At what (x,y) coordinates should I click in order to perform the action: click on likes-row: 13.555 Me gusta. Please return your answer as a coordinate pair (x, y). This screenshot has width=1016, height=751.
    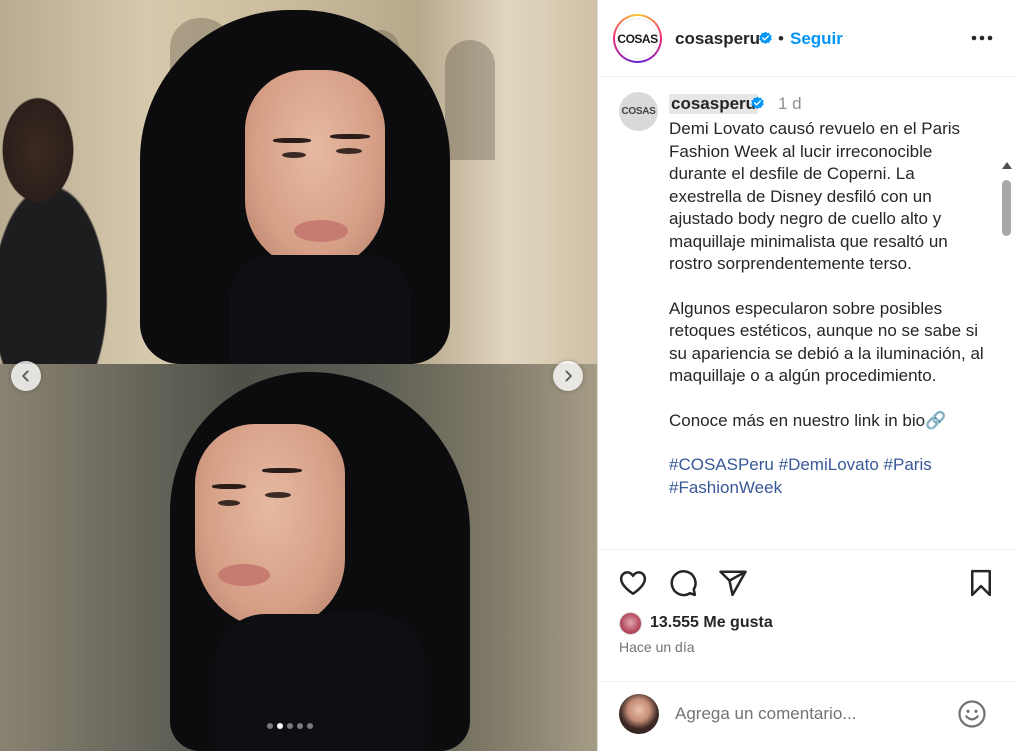
    Looking at the image, I should click on (696, 623).